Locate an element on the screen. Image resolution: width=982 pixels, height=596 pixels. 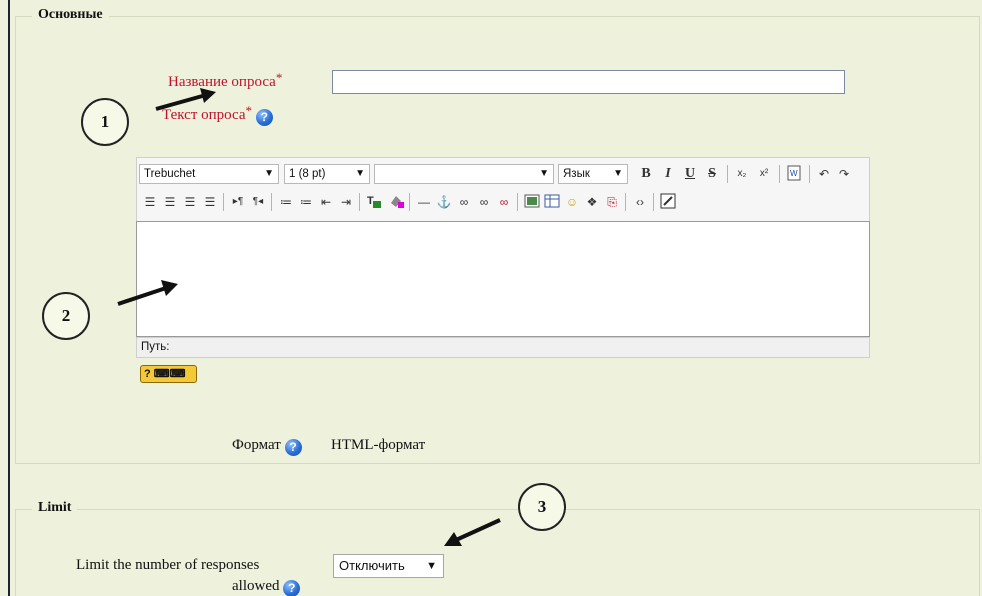
callout-2: 2 is located at coordinates (66, 316).